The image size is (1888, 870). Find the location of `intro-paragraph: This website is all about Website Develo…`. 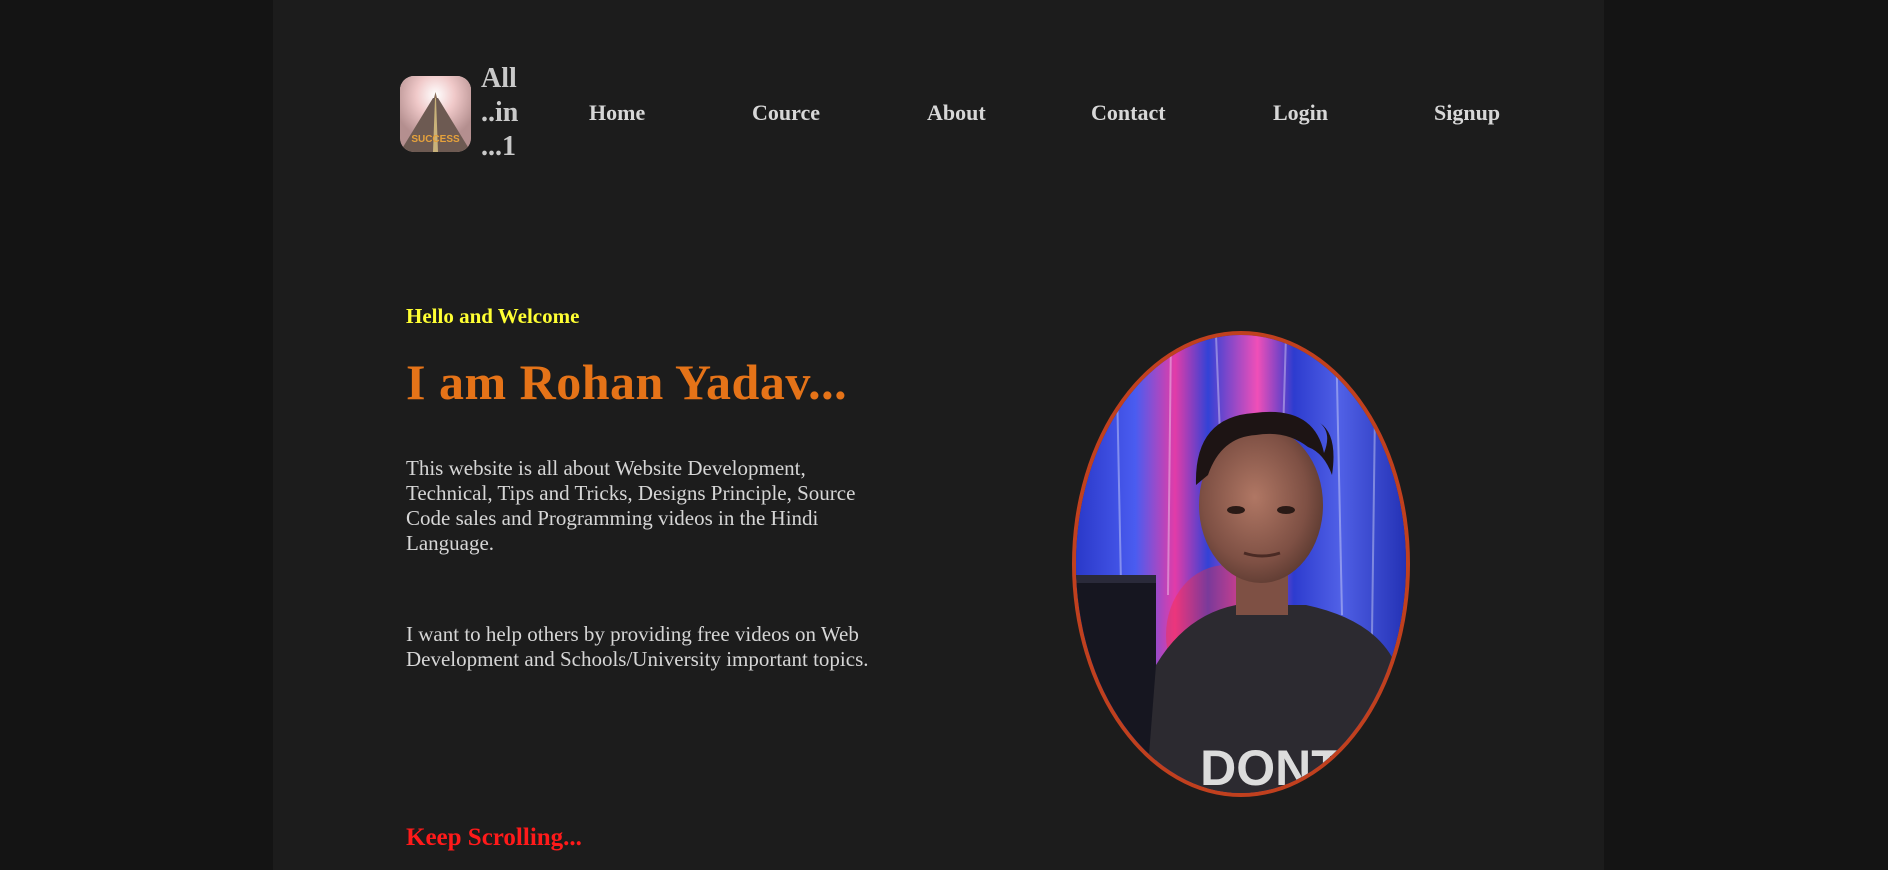

intro-paragraph: This website is all about Website Develo… is located at coordinates (631, 505).